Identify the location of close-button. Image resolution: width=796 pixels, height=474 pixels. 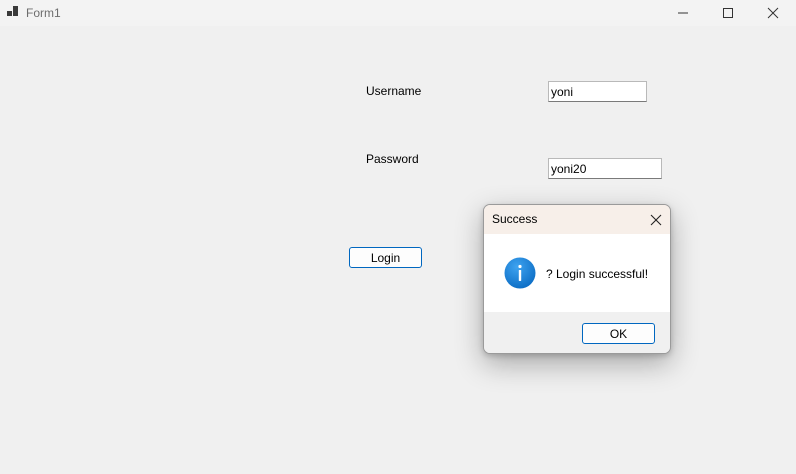
(773, 13).